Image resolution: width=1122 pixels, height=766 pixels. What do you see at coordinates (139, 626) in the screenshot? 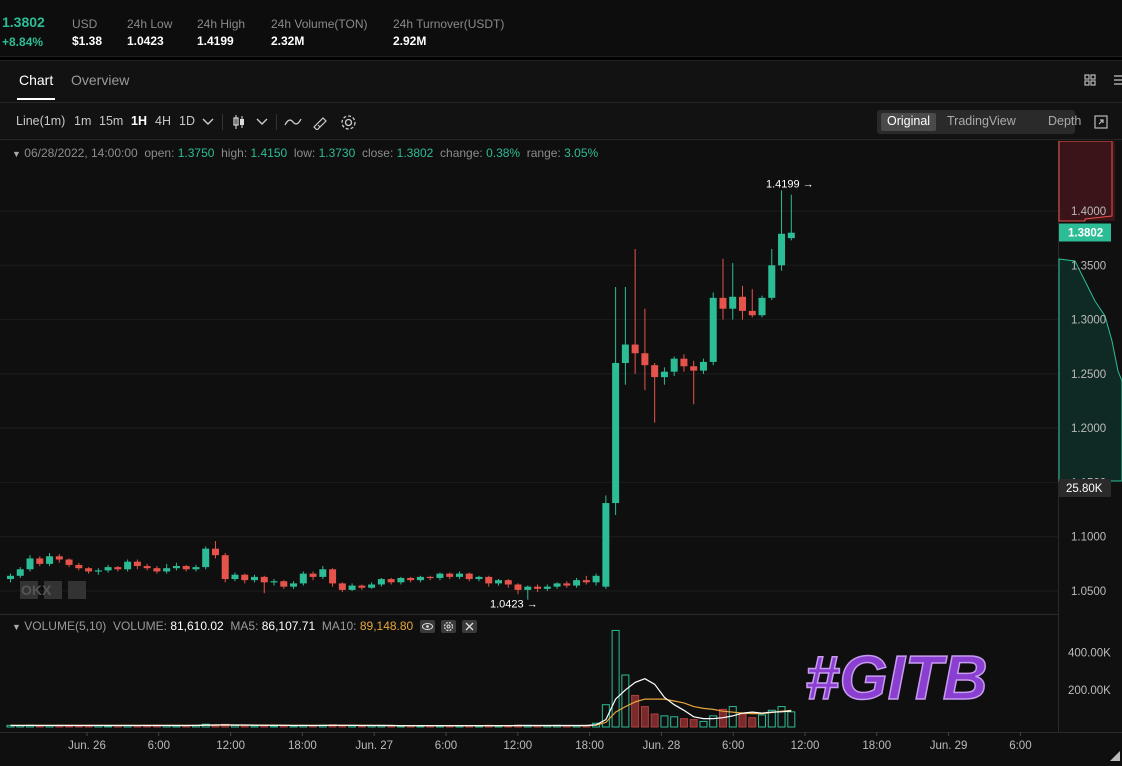
I see `volume-label: VOLUME:` at bounding box center [139, 626].